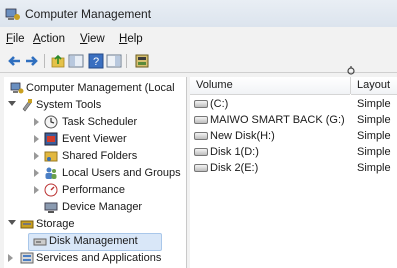 The image size is (397, 268). Describe the element at coordinates (27, 258) in the screenshot. I see `services-icon` at that location.